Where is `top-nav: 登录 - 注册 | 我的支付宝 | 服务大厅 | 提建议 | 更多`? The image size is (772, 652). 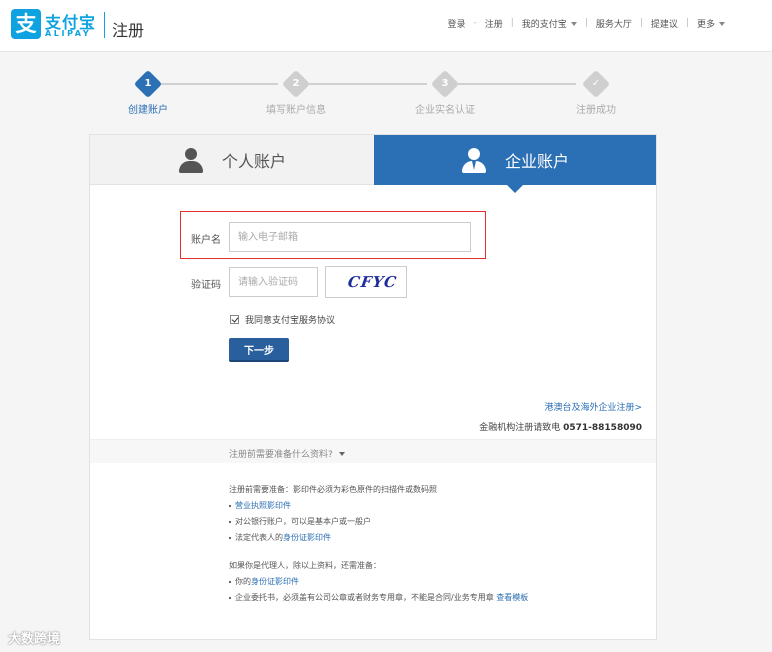 top-nav: 登录 - 注册 | 我的支付宝 | 服务大厅 | 提建议 | 更多 is located at coordinates (586, 23).